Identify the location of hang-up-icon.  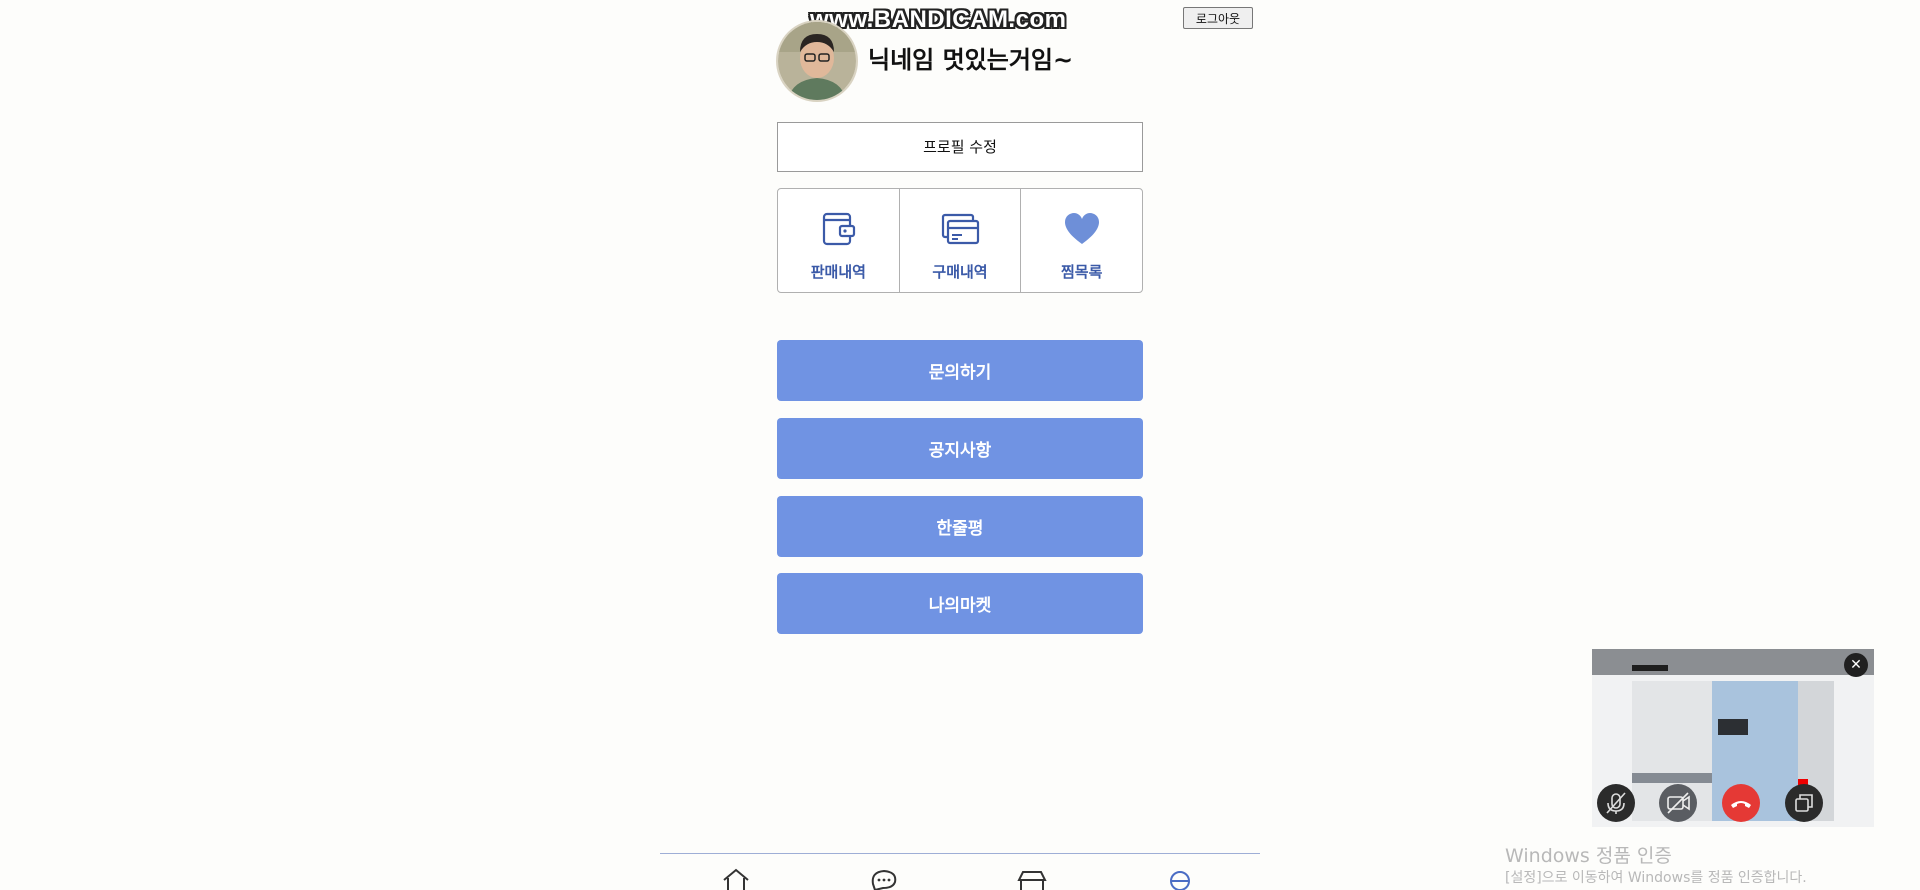
(1741, 804).